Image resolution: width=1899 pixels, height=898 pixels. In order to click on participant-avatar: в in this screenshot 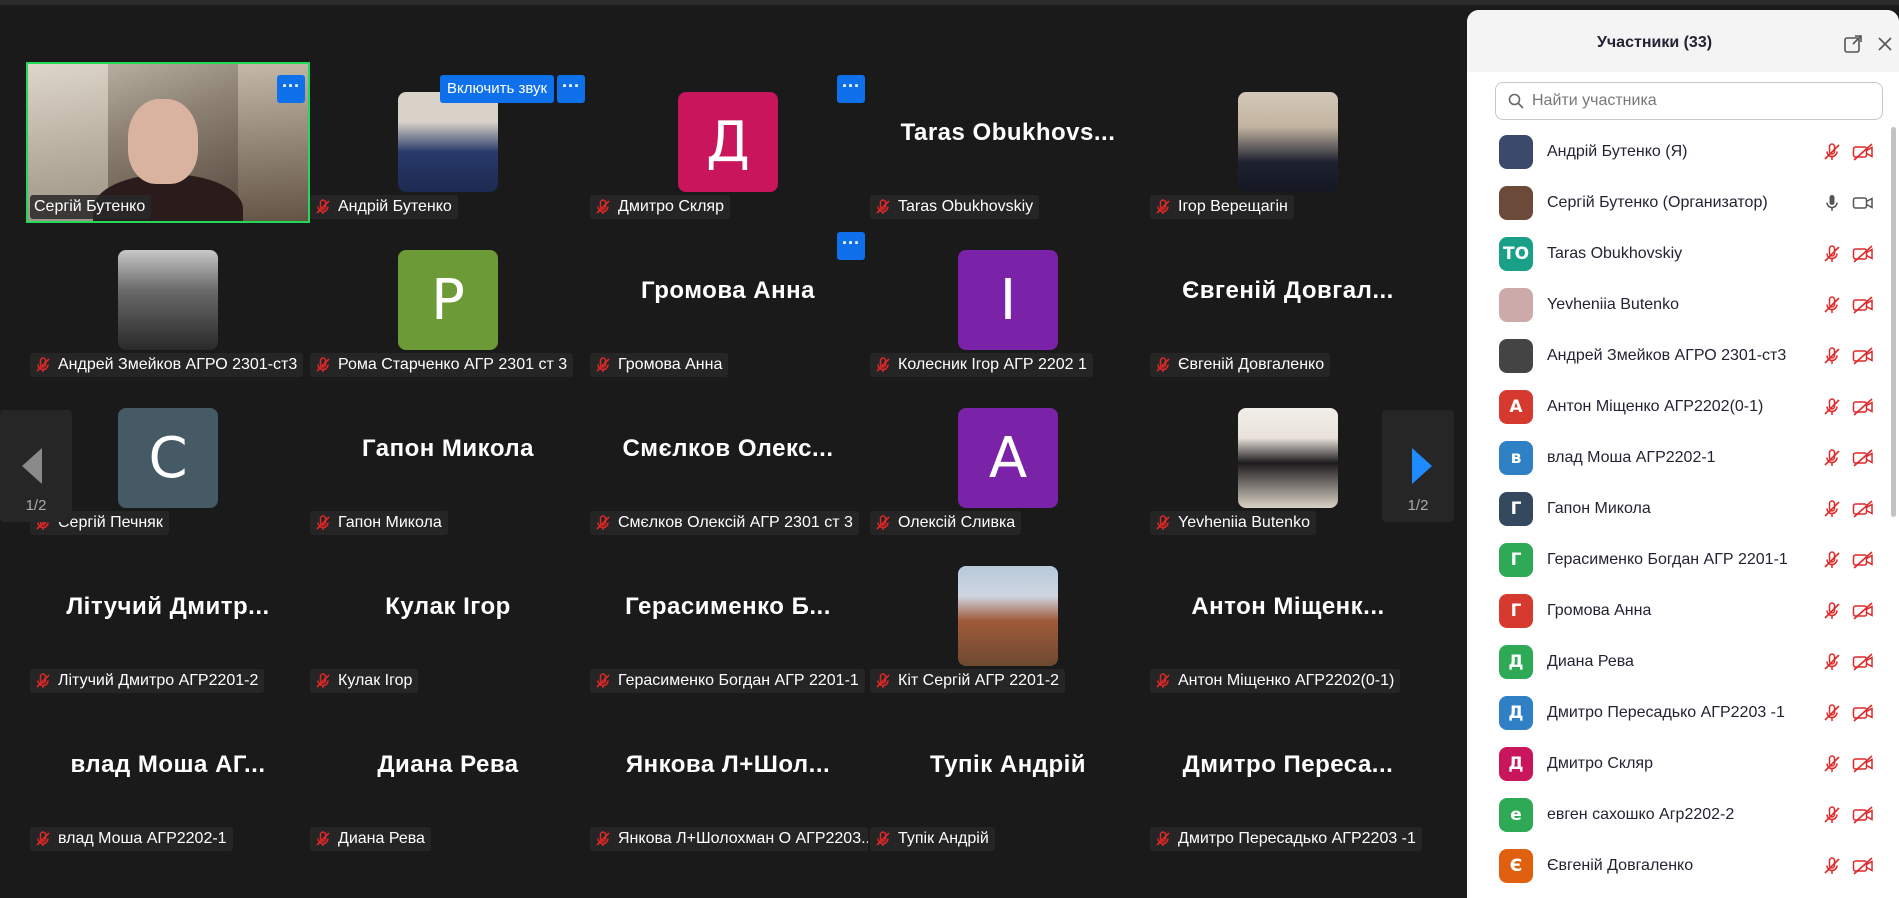, I will do `click(1516, 458)`.